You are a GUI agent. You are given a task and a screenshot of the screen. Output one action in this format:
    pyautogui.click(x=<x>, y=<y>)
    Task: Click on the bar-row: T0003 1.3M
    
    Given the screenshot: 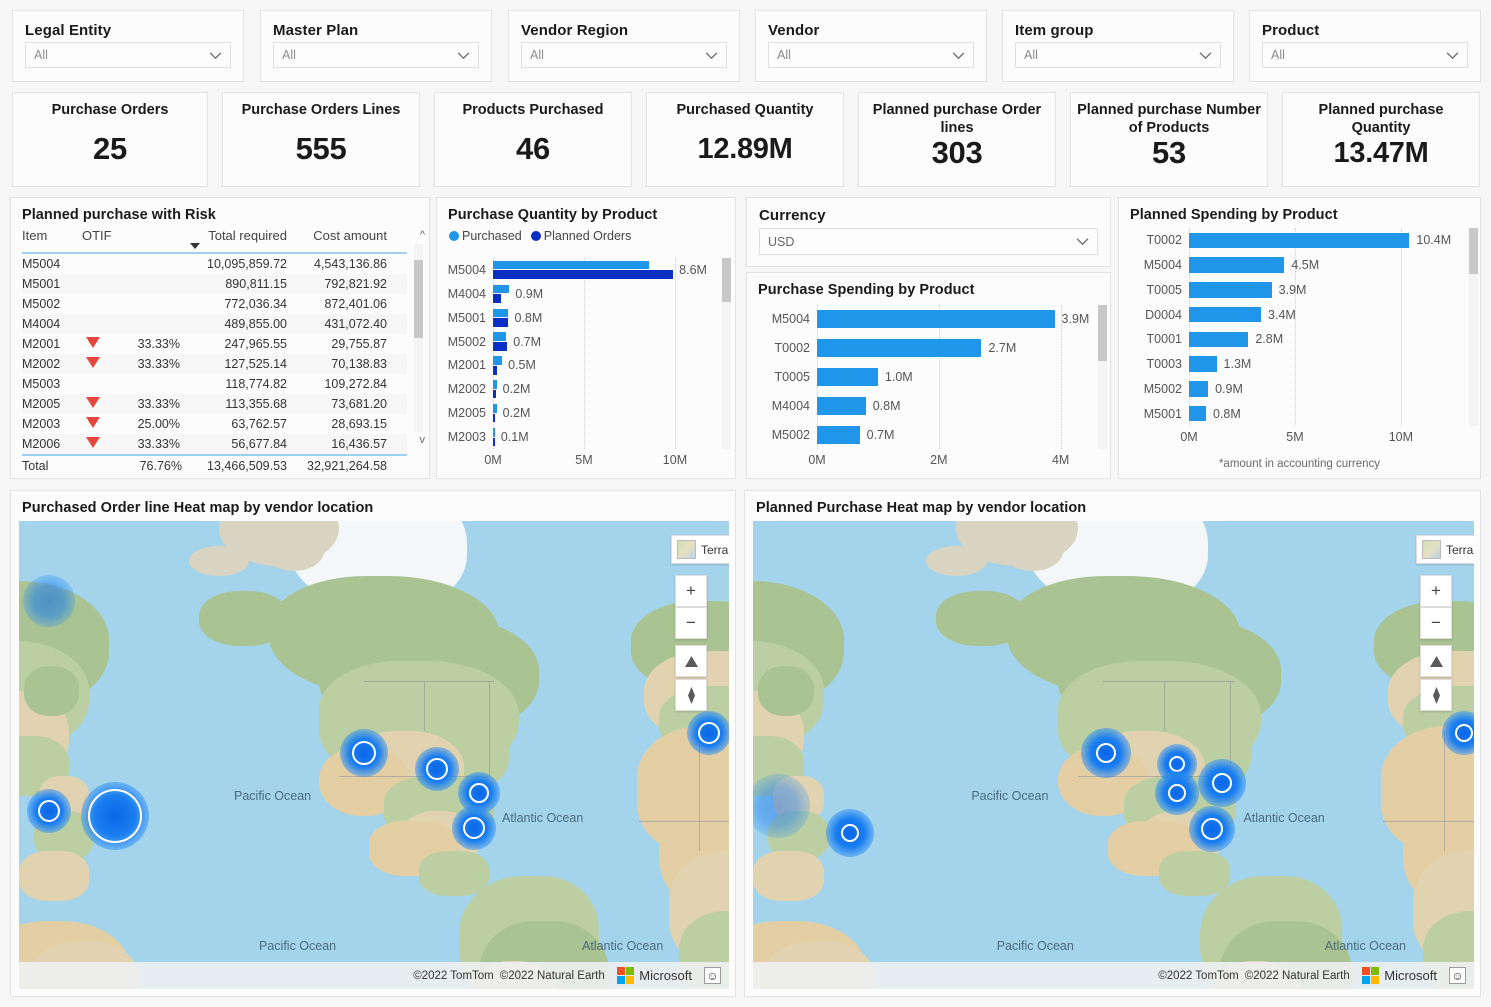 What is the action you would take?
    pyautogui.click(x=1300, y=364)
    